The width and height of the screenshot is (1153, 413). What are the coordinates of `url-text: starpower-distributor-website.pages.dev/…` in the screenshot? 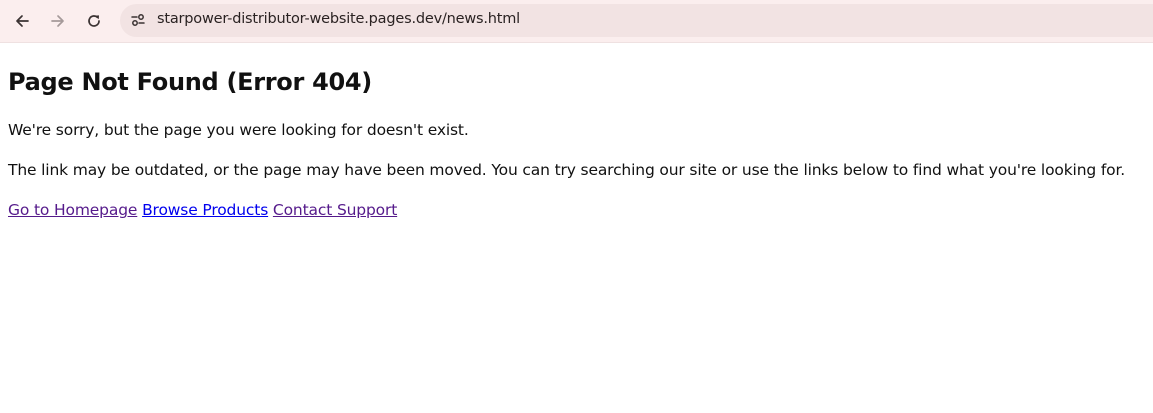 It's located at (338, 19).